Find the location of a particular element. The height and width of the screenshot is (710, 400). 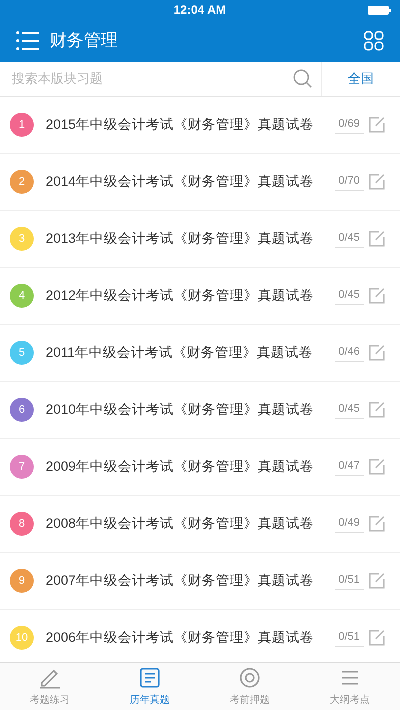

search-icon is located at coordinates (303, 79).